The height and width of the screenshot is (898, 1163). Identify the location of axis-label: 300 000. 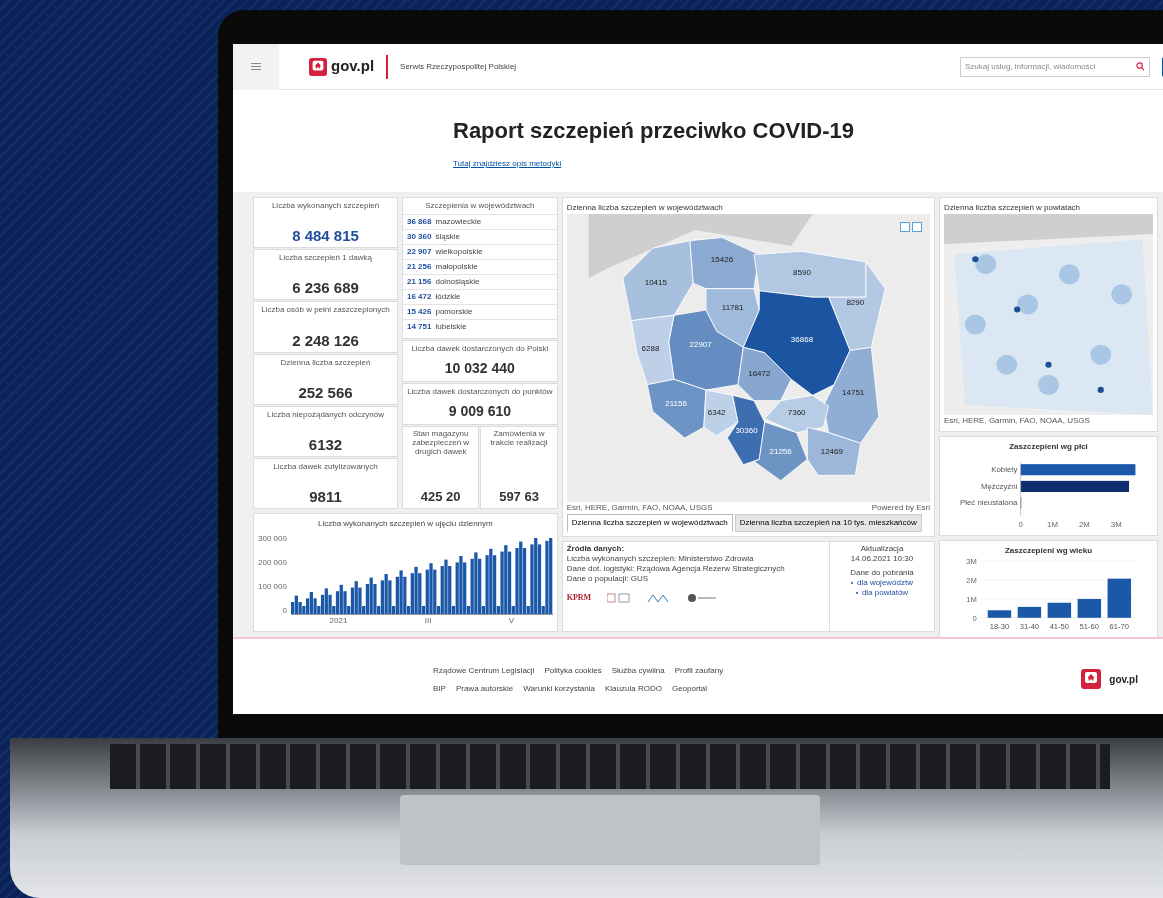
(272, 538).